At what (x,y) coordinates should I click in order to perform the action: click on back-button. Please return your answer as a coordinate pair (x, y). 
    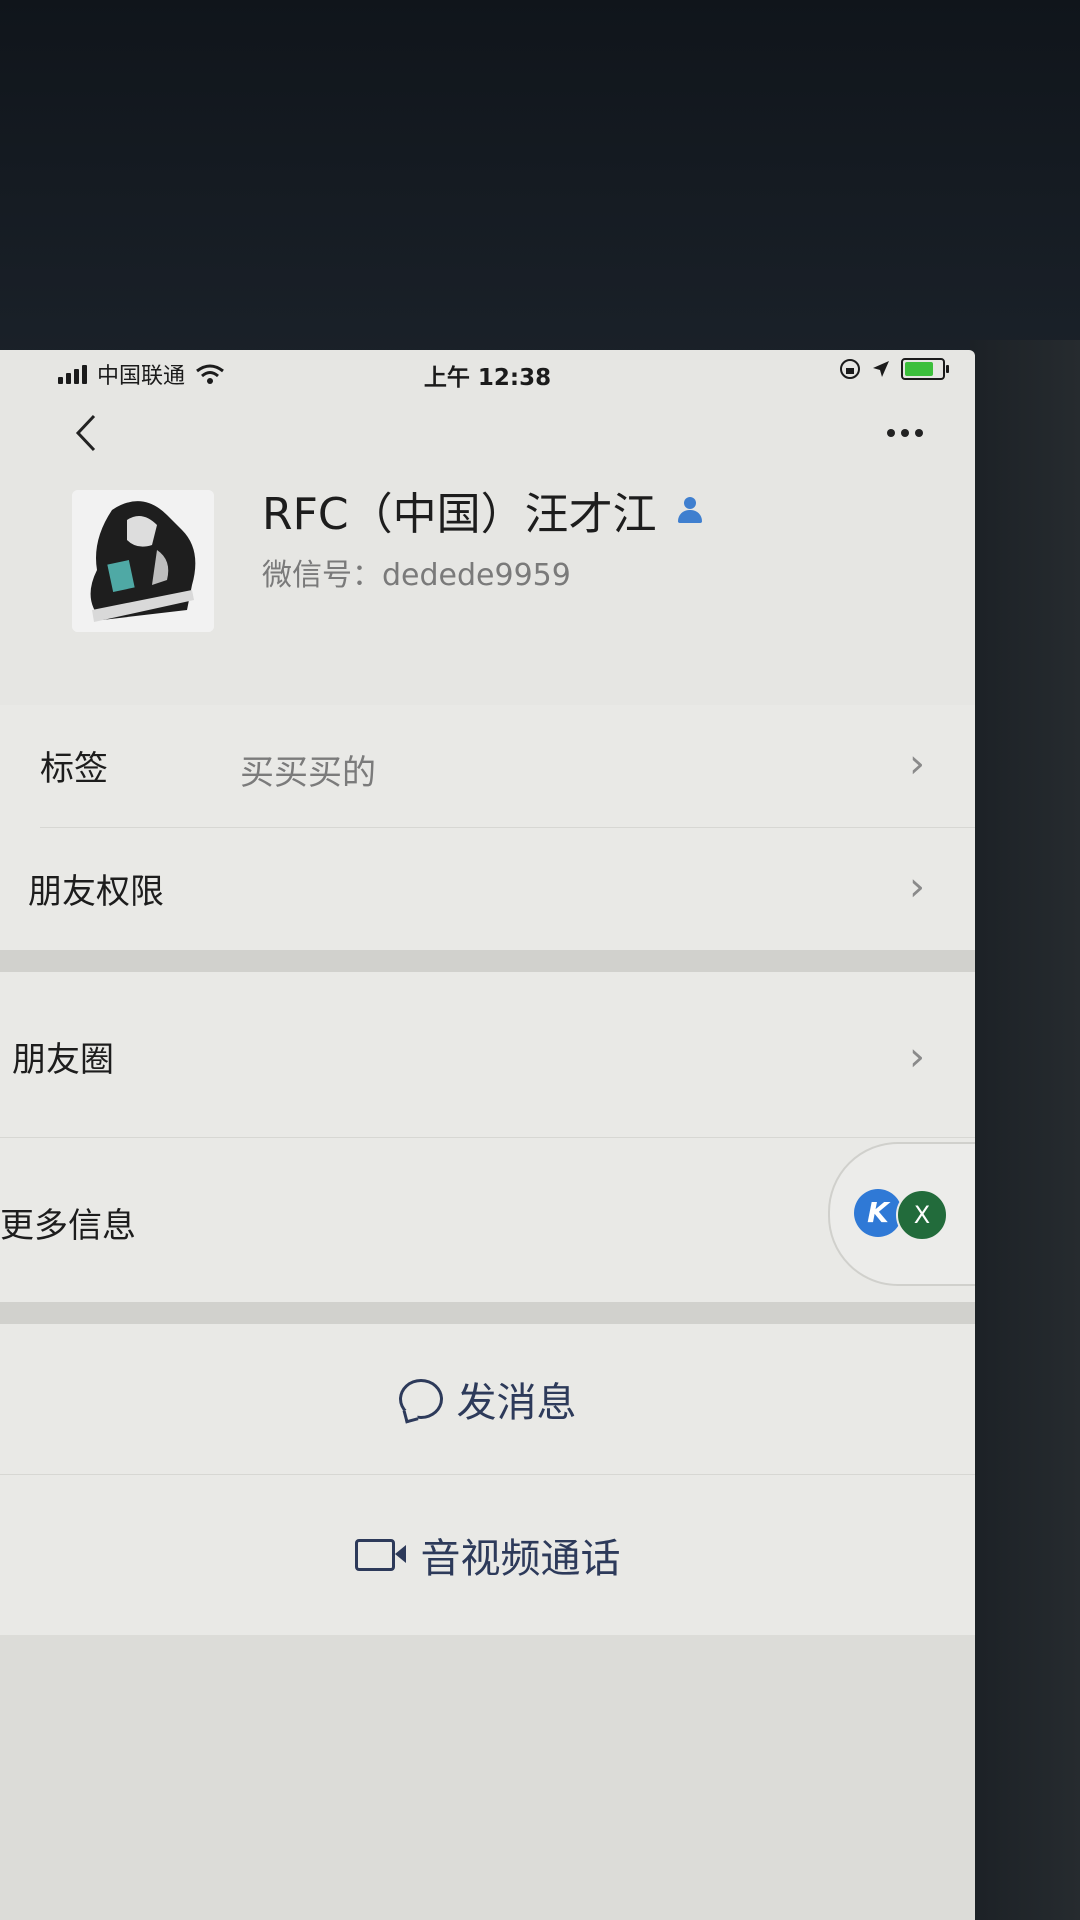
    Looking at the image, I should click on (90, 435).